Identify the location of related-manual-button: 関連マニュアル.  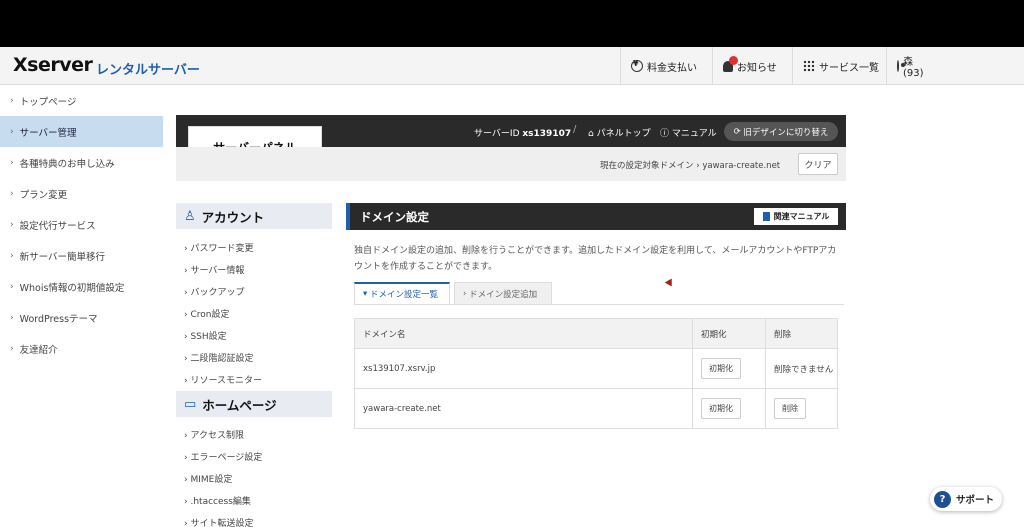
(796, 216).